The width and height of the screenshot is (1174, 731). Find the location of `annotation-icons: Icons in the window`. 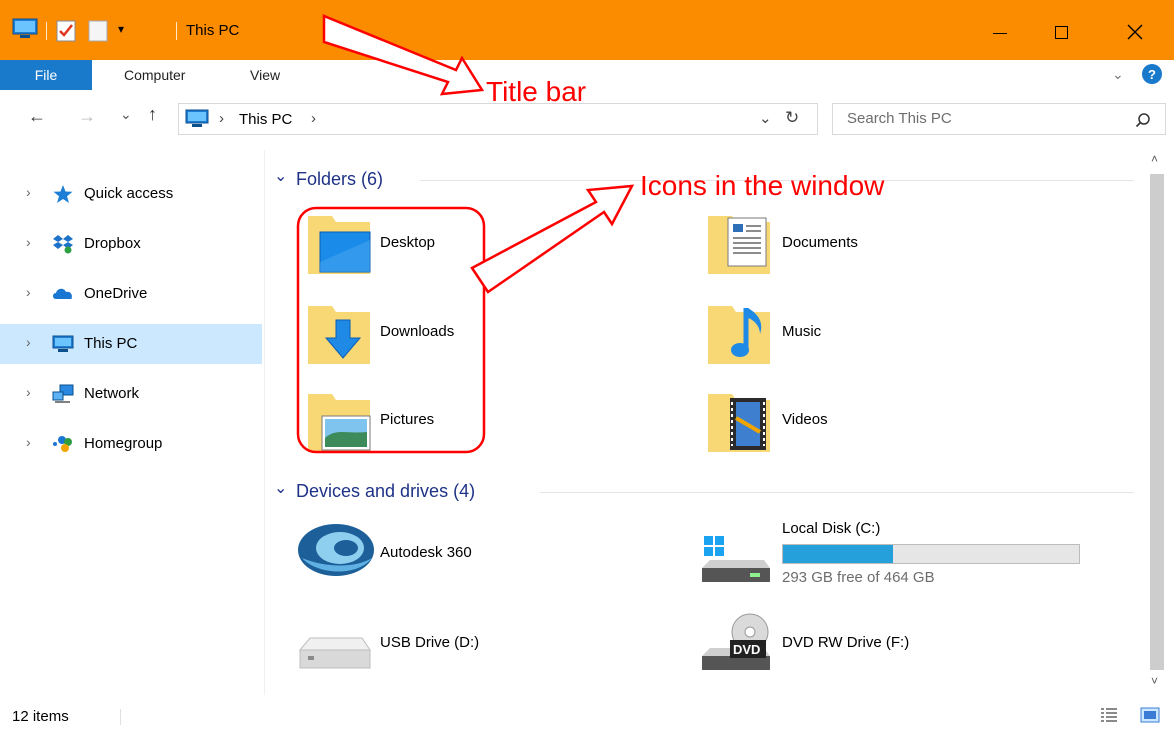

annotation-icons: Icons in the window is located at coordinates (762, 185).